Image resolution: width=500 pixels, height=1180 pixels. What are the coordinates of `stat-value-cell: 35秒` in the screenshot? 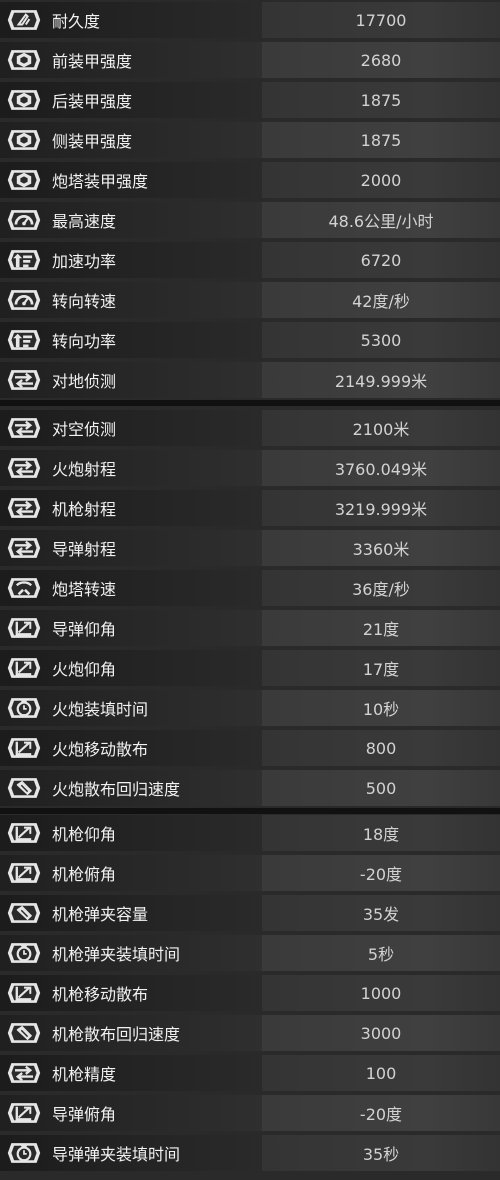 It's located at (381, 1153).